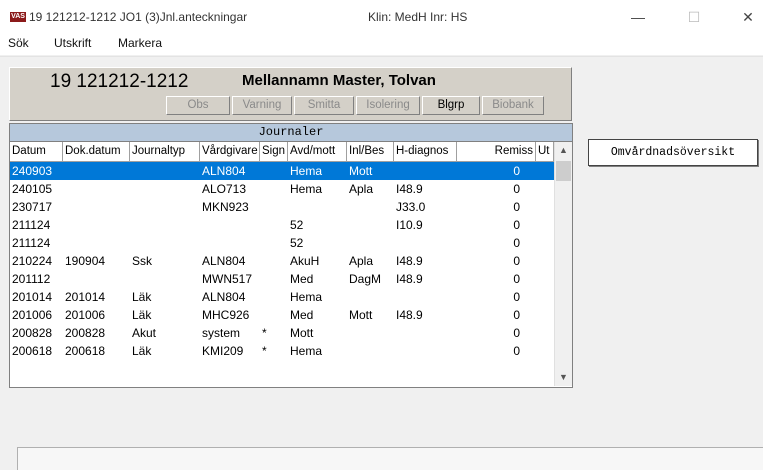 The image size is (763, 470). What do you see at coordinates (673, 152) in the screenshot?
I see `omvardnadsoversikt-button: Omvårdnadsöversikt` at bounding box center [673, 152].